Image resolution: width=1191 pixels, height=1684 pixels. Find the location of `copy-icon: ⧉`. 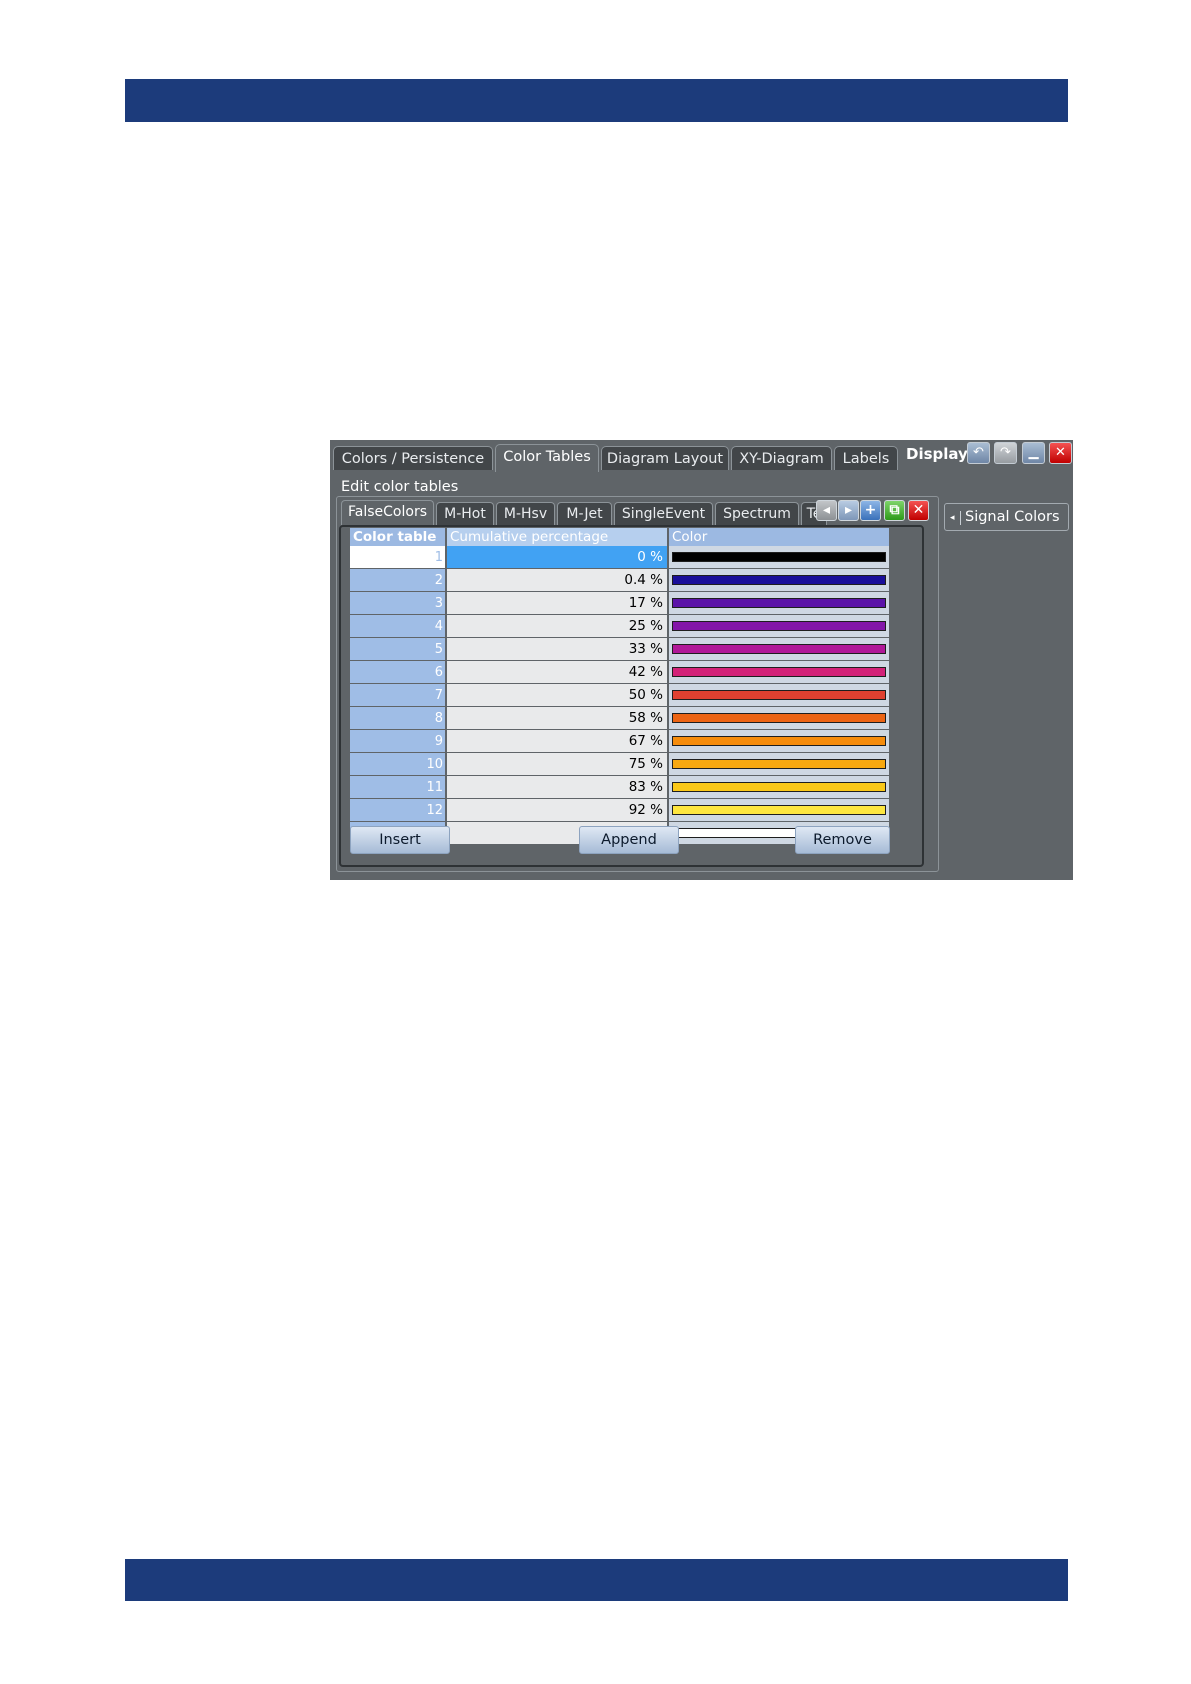

copy-icon: ⧉ is located at coordinates (894, 510).